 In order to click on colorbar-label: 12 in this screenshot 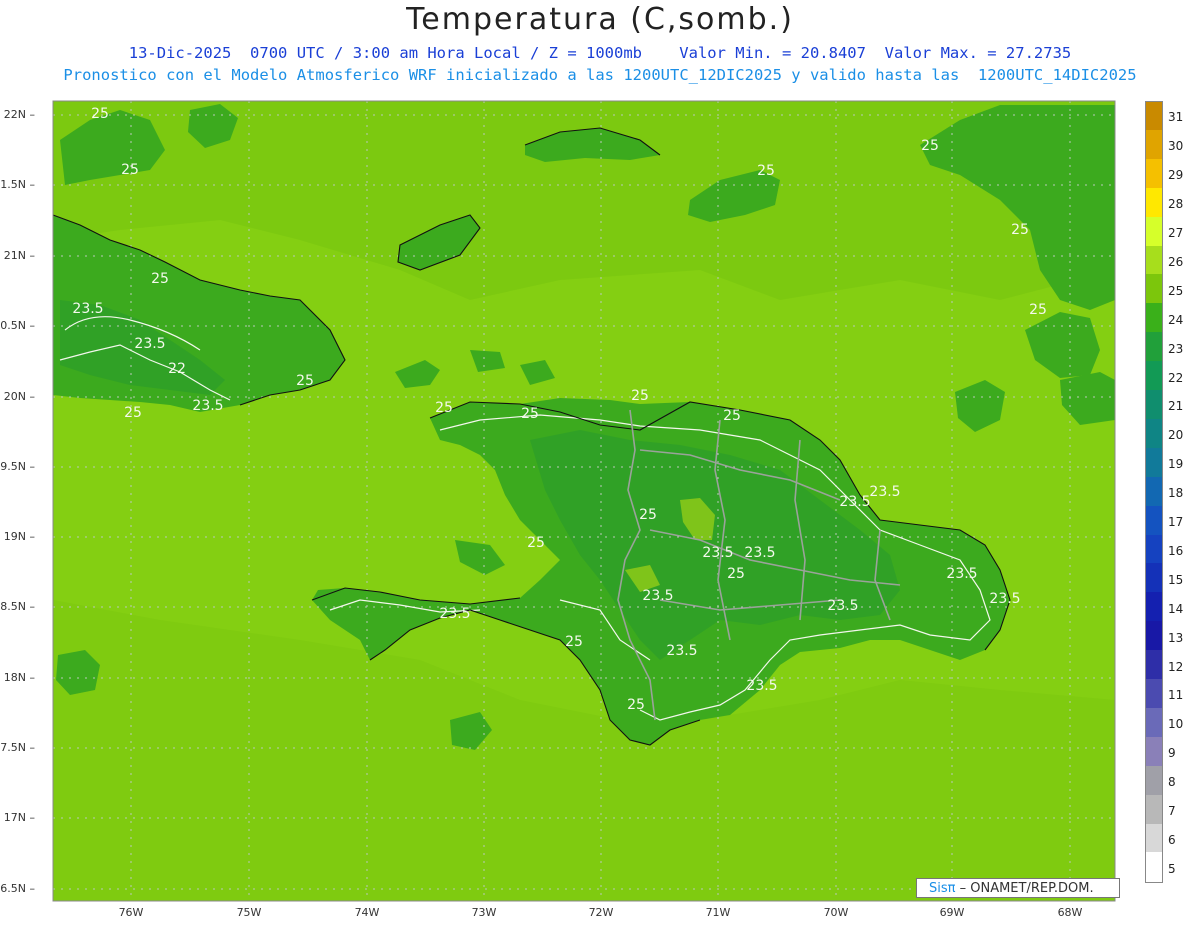, I will do `click(1176, 666)`.